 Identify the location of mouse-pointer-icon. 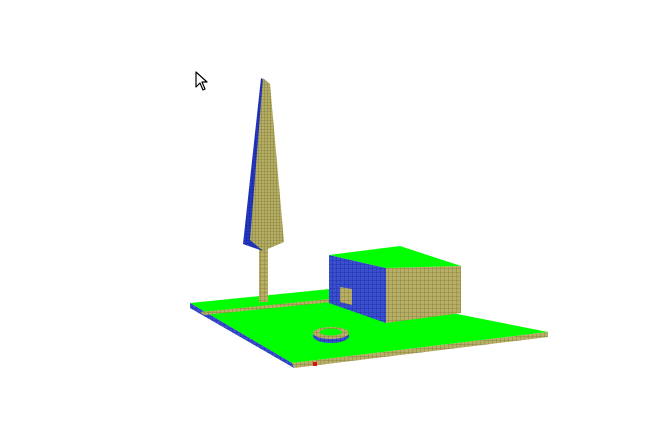
(201, 81).